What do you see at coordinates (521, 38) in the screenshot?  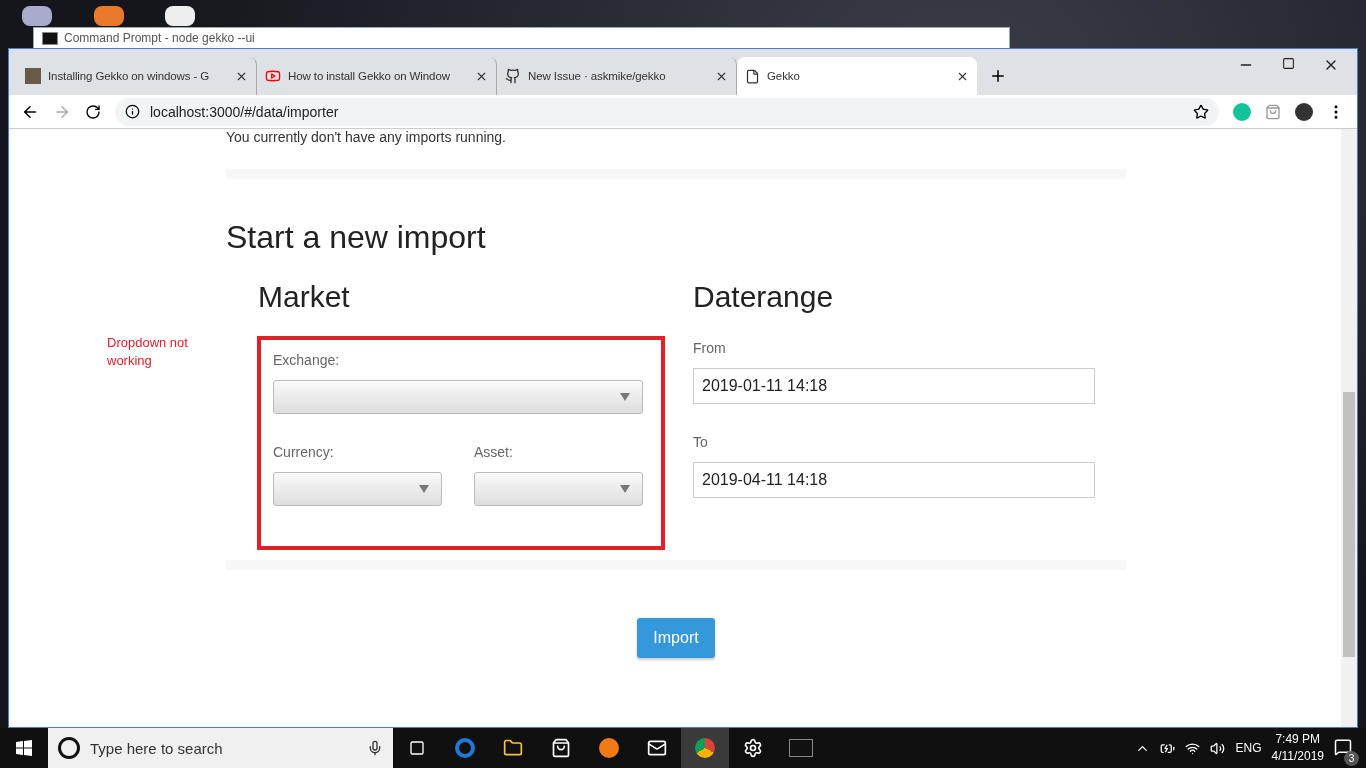 I see `command-prompt-window: Command Prompt - node gekko --ui` at bounding box center [521, 38].